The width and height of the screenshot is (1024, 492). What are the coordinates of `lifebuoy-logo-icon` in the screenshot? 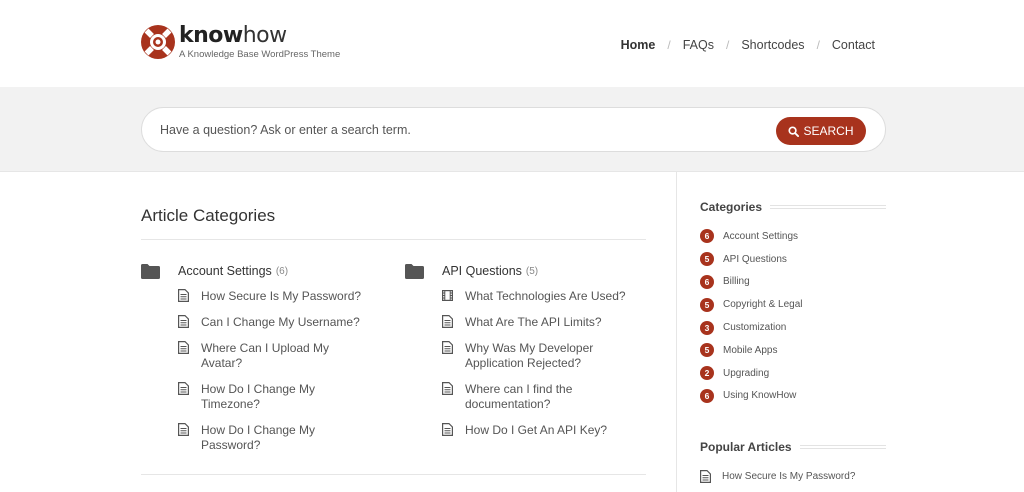 It's located at (158, 42).